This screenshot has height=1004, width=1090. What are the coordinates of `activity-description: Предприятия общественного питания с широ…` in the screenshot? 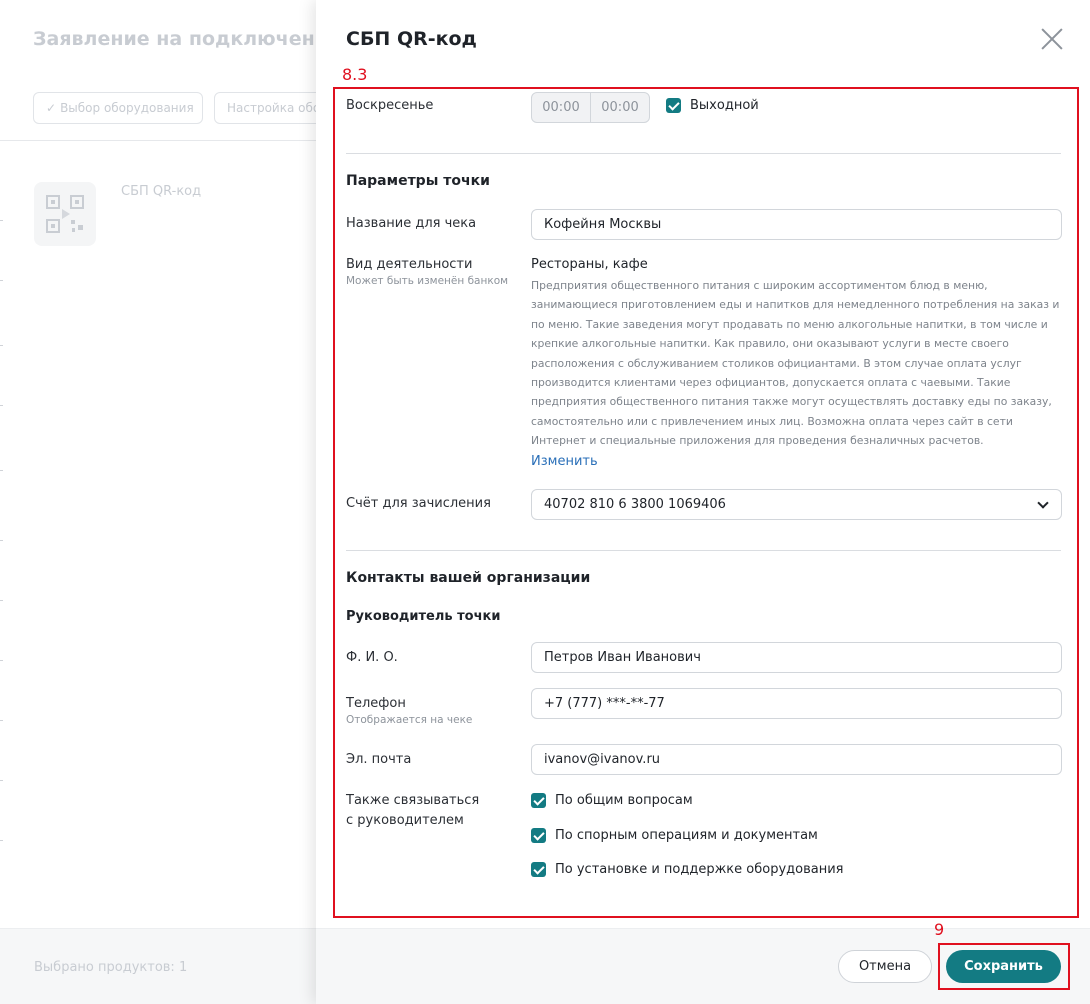 It's located at (795, 363).